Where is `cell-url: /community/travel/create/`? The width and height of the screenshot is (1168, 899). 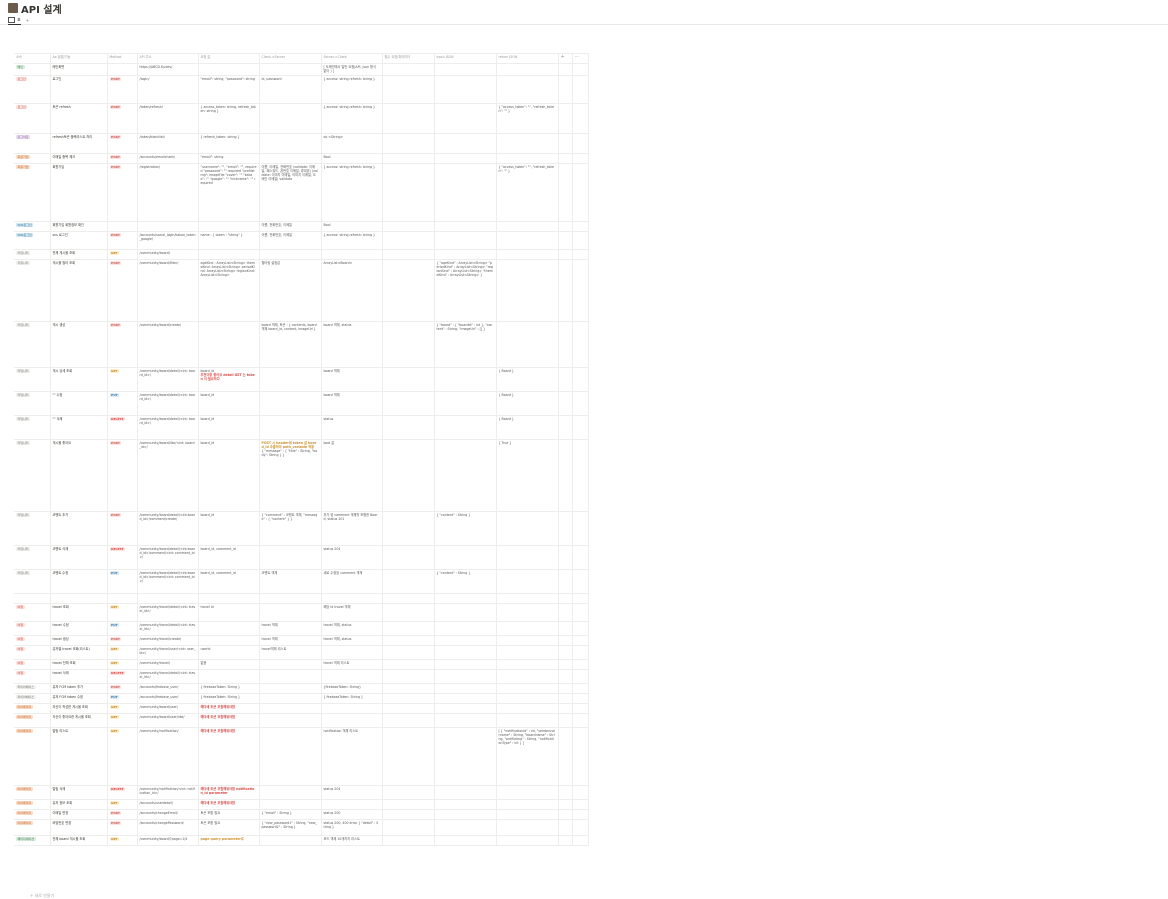 cell-url: /community/travel/create/ is located at coordinates (167, 640).